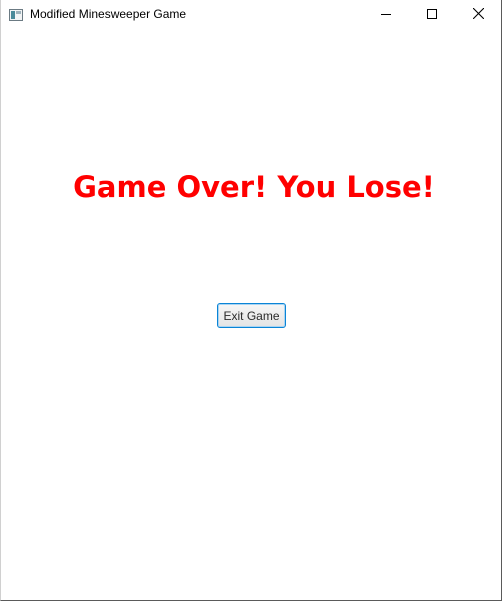  I want to click on maximize-icon, so click(432, 15).